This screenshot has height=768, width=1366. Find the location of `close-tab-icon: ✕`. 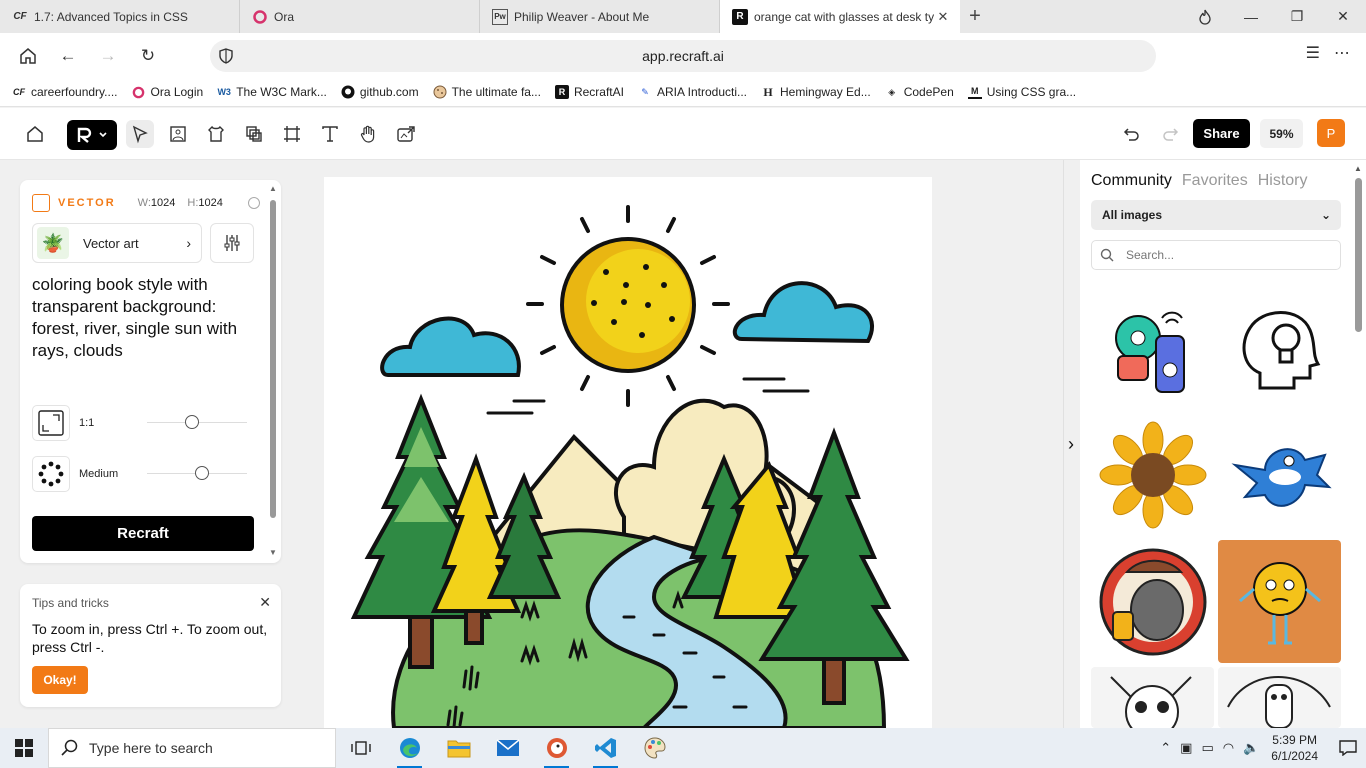

close-tab-icon: ✕ is located at coordinates (943, 17).